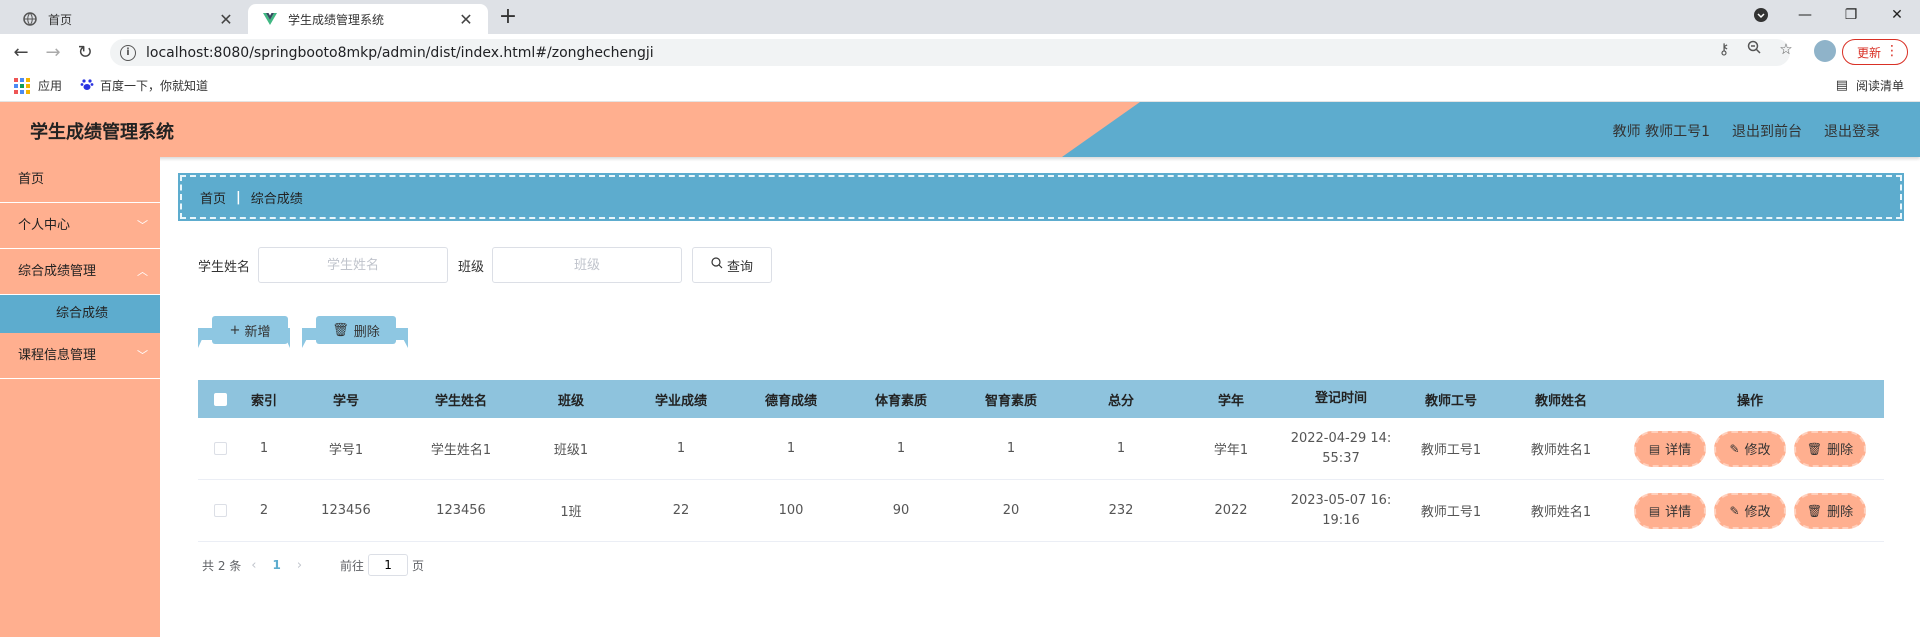 The height and width of the screenshot is (637, 1920). What do you see at coordinates (717, 265) in the screenshot?
I see `search-icon` at bounding box center [717, 265].